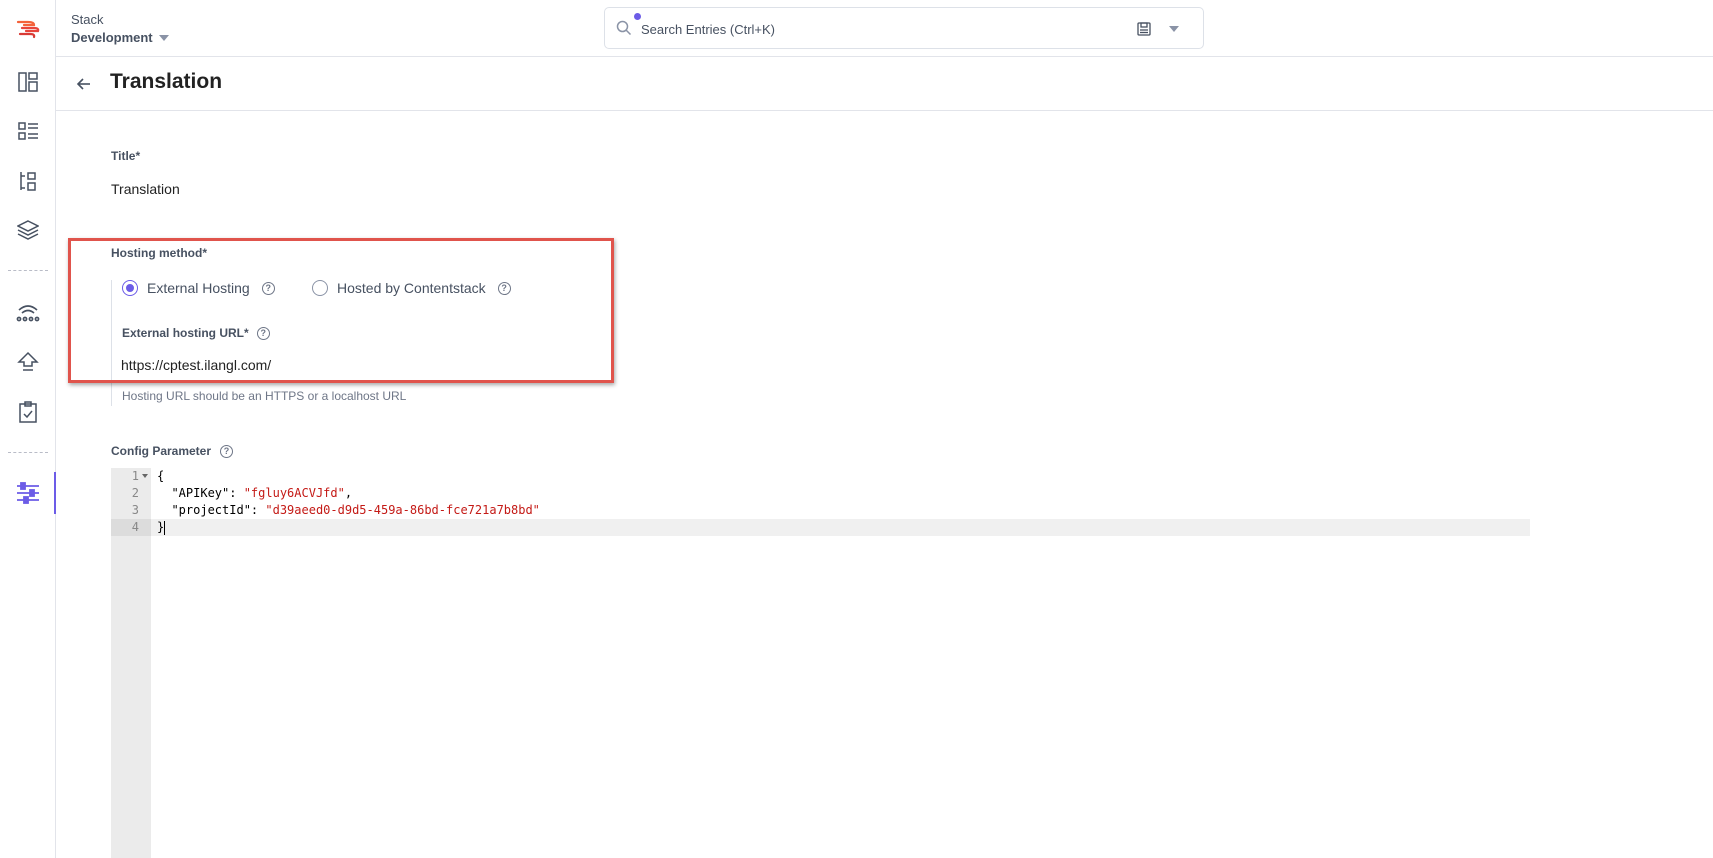 This screenshot has height=858, width=1713. What do you see at coordinates (135, 493) in the screenshot?
I see `line-number: 2` at bounding box center [135, 493].